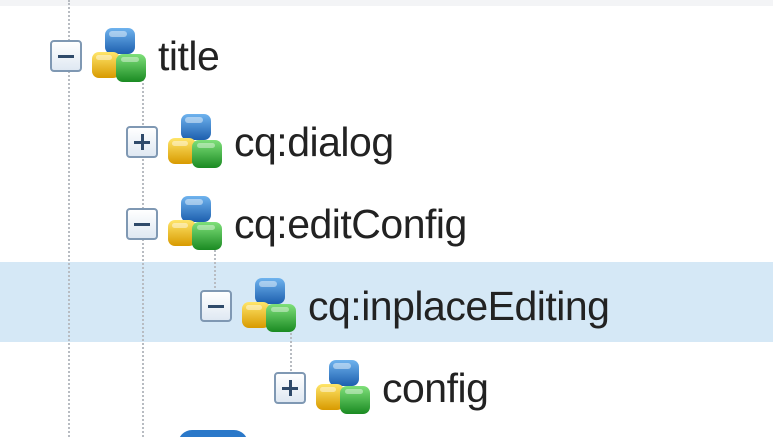 The height and width of the screenshot is (437, 773). Describe the element at coordinates (189, 55) in the screenshot. I see `tree-node-label: title` at that location.